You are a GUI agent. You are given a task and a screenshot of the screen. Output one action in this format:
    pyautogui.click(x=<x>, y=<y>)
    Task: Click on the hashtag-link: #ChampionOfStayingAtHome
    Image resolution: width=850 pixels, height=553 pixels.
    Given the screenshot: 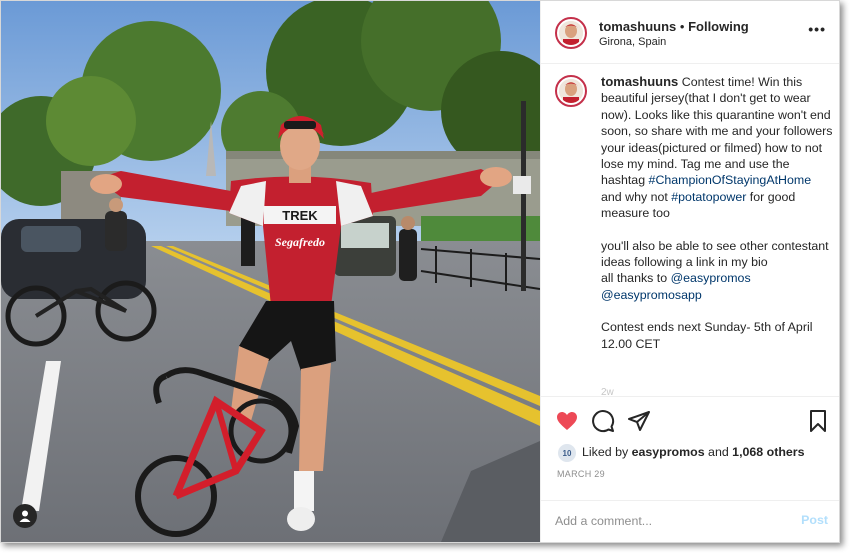 What is the action you would take?
    pyautogui.click(x=730, y=180)
    